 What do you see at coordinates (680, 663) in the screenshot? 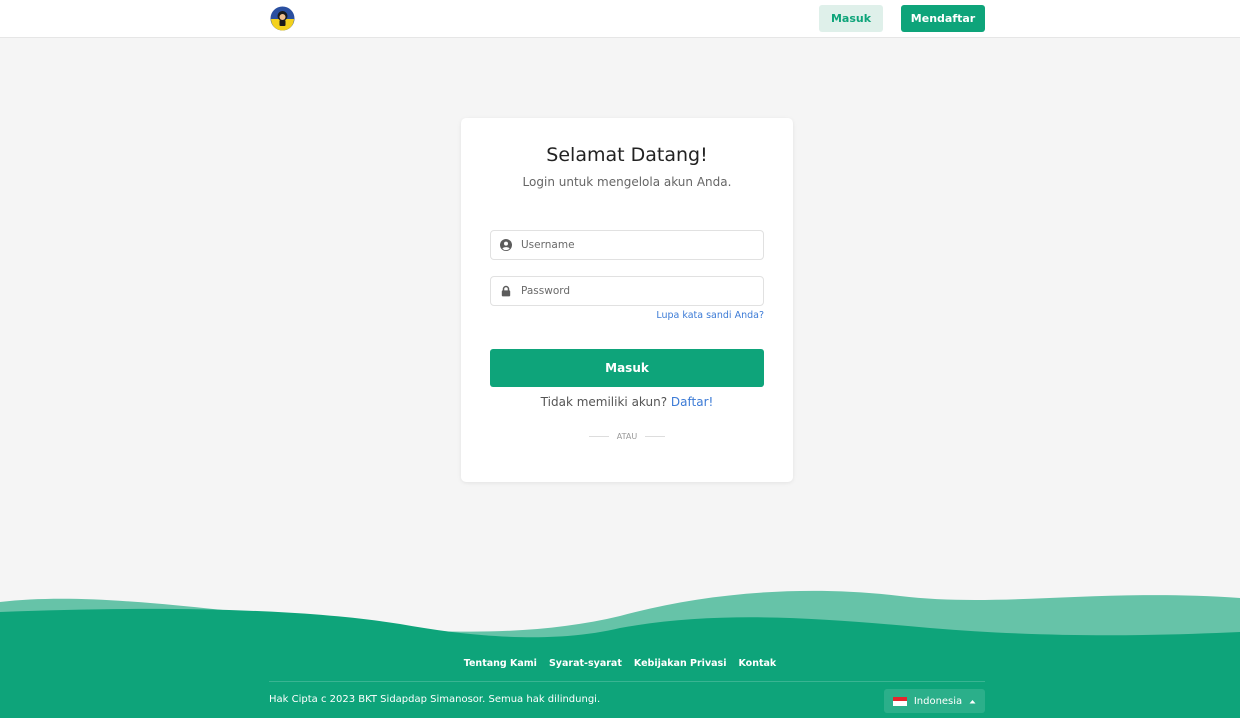
I see `footer-link-privacy: Kebijakan Privasi` at bounding box center [680, 663].